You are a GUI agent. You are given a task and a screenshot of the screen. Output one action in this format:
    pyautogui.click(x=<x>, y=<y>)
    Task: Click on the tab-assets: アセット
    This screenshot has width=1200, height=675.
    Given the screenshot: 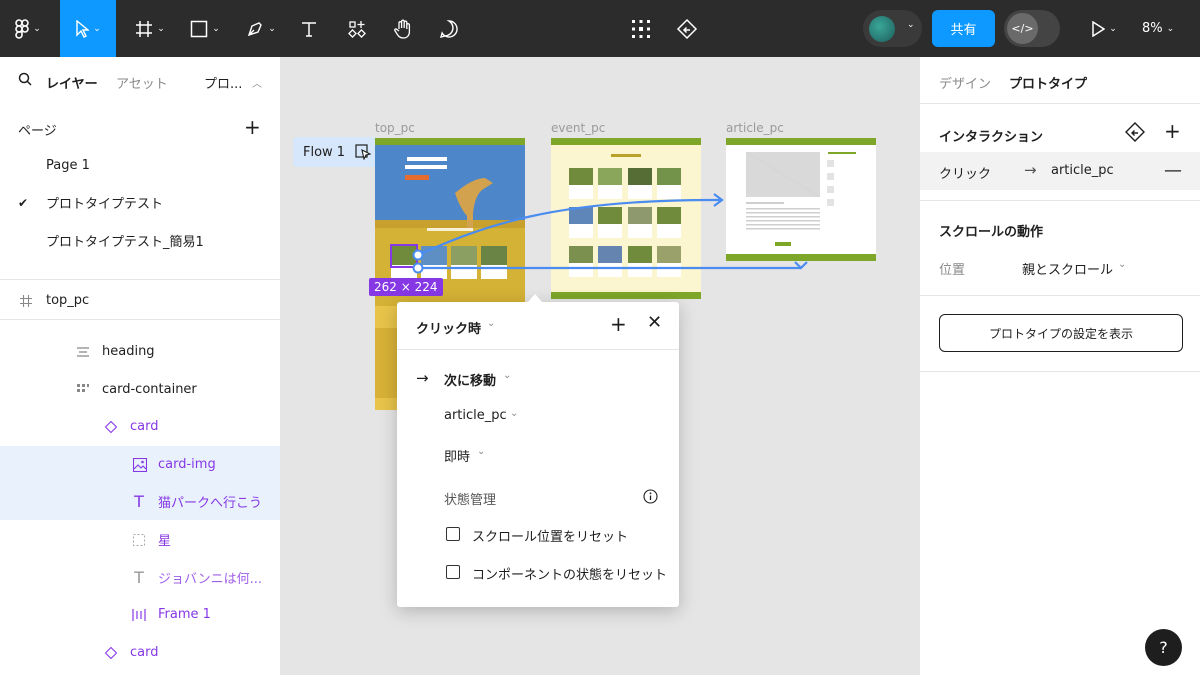 What is the action you would take?
    pyautogui.click(x=142, y=82)
    